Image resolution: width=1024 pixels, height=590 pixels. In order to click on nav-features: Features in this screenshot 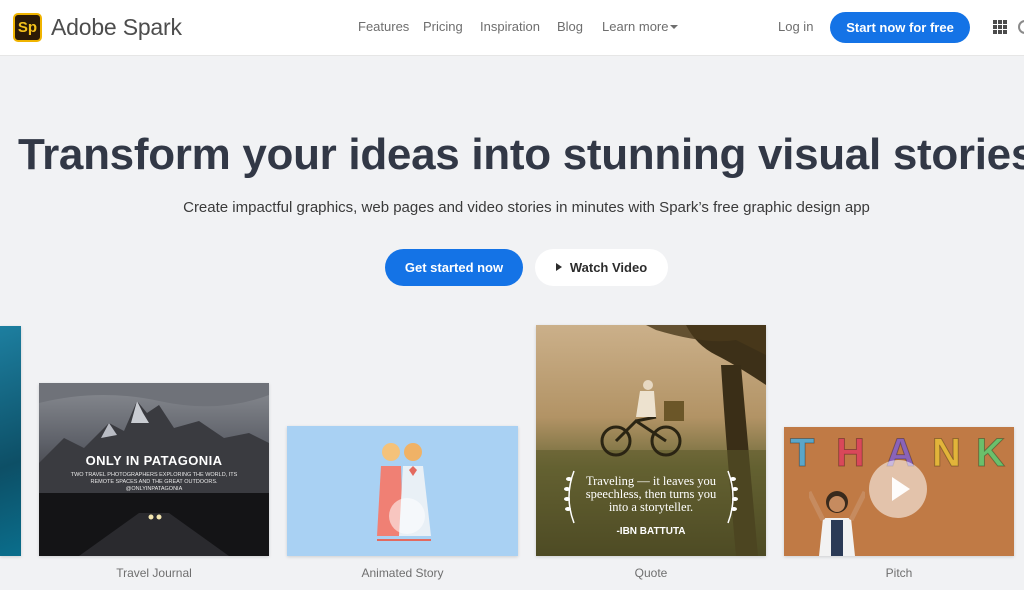, I will do `click(383, 26)`.